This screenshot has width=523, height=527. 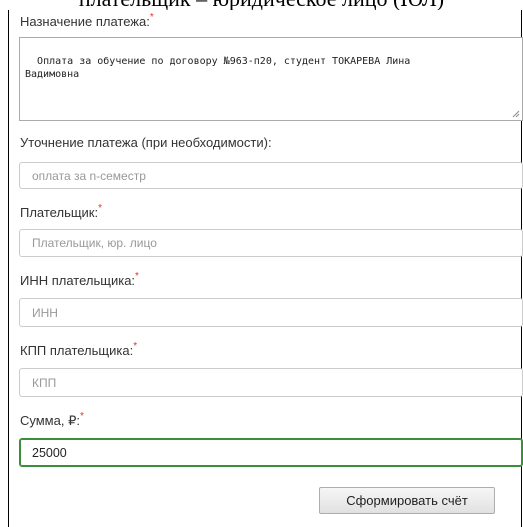 What do you see at coordinates (61, 211) in the screenshot?
I see `payer-label: Плательщик:*` at bounding box center [61, 211].